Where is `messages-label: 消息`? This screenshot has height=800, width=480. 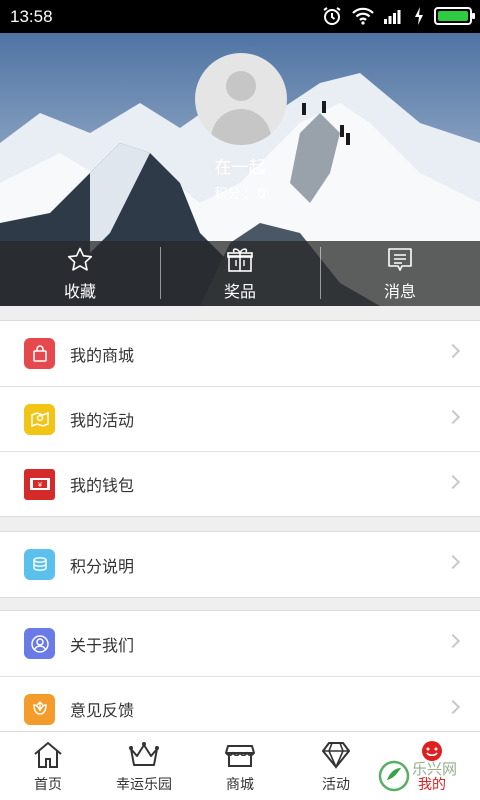
messages-label: 消息 is located at coordinates (399, 291).